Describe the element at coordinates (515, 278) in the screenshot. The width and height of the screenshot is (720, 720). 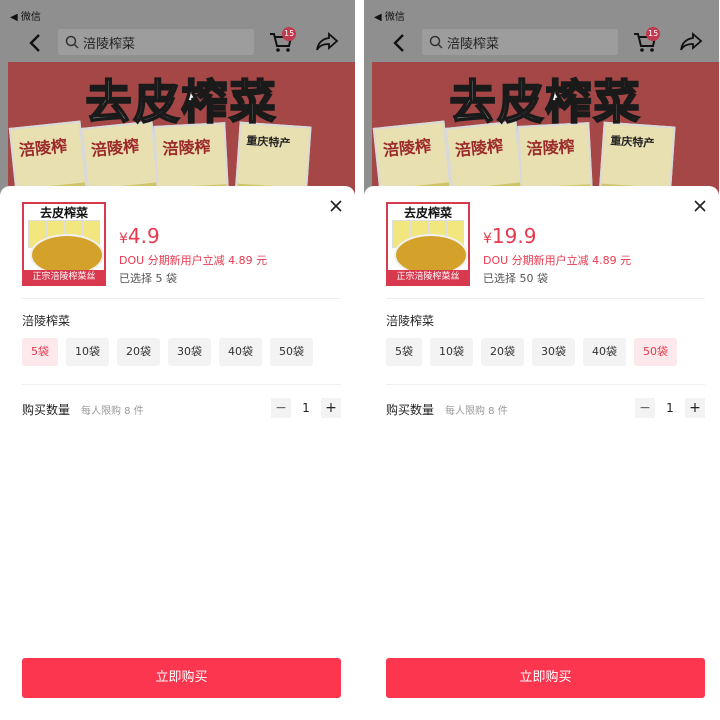
I see `selected-summary: 已选择 50 袋` at that location.